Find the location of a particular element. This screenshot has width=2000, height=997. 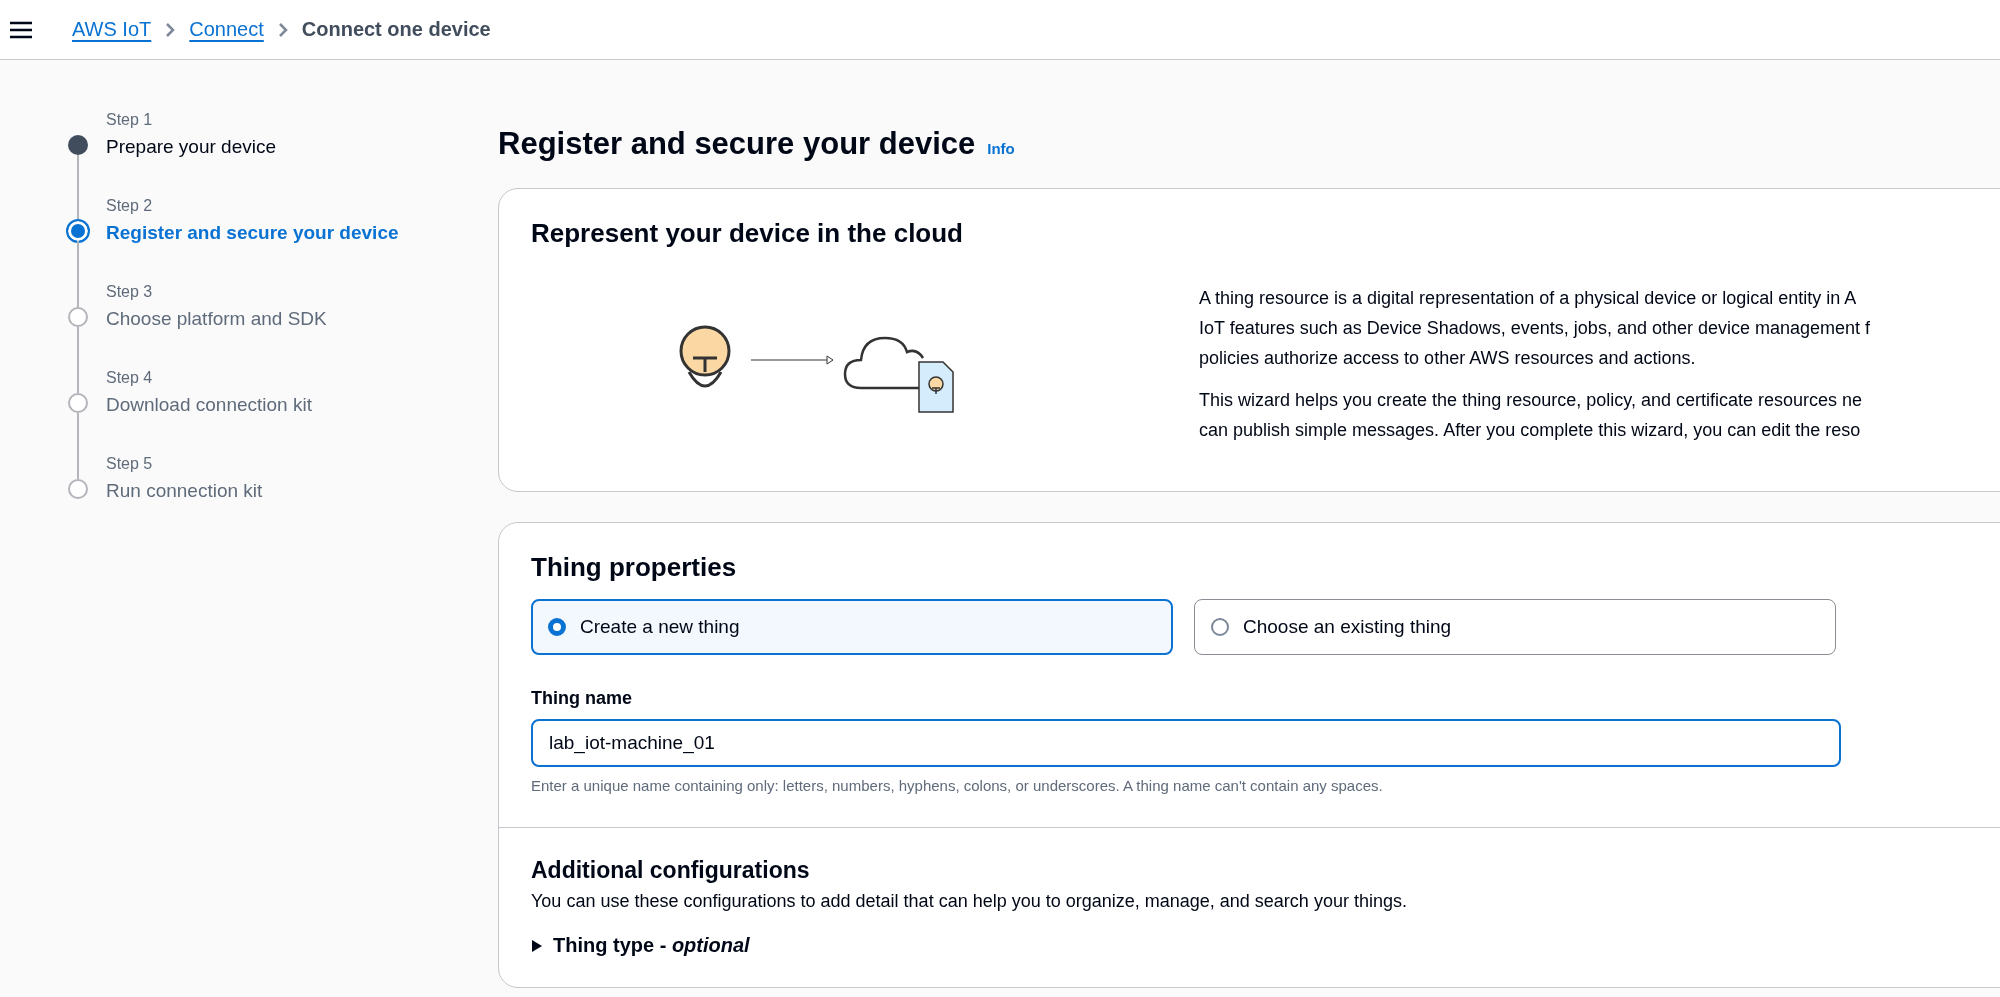

field-label: Thing name is located at coordinates (582, 698).